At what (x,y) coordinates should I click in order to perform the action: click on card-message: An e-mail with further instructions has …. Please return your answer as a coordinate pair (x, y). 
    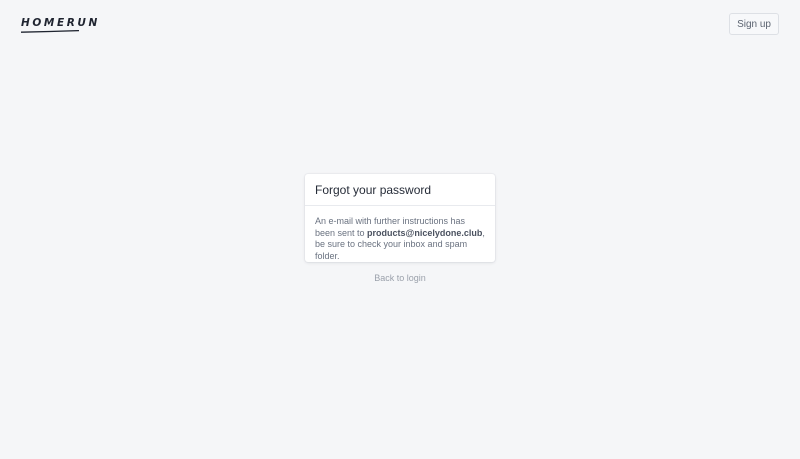
    Looking at the image, I should click on (400, 234).